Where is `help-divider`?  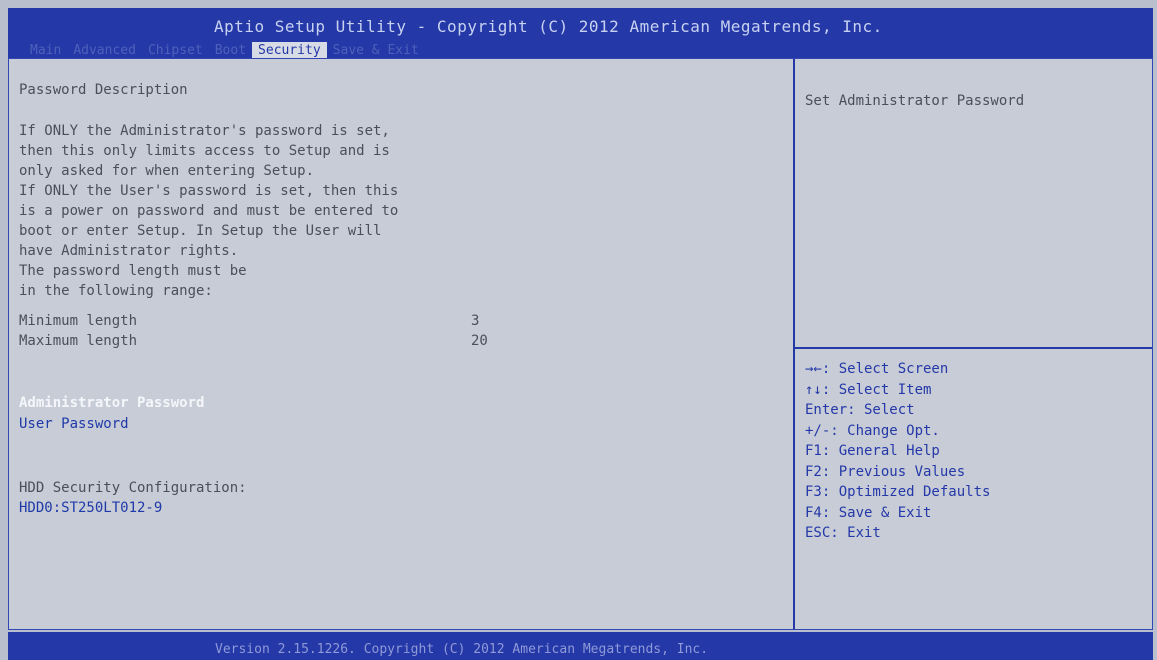 help-divider is located at coordinates (973, 348).